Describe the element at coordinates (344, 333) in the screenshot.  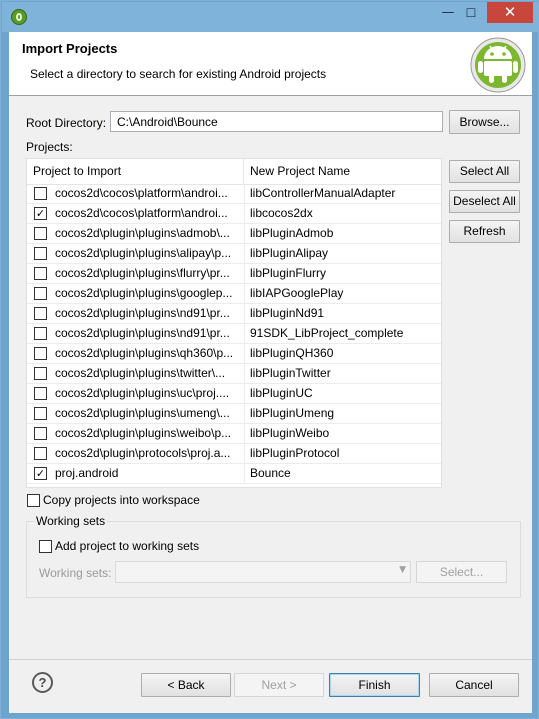
I see `project-name-cell: 91SDK_LibProject_complete` at that location.